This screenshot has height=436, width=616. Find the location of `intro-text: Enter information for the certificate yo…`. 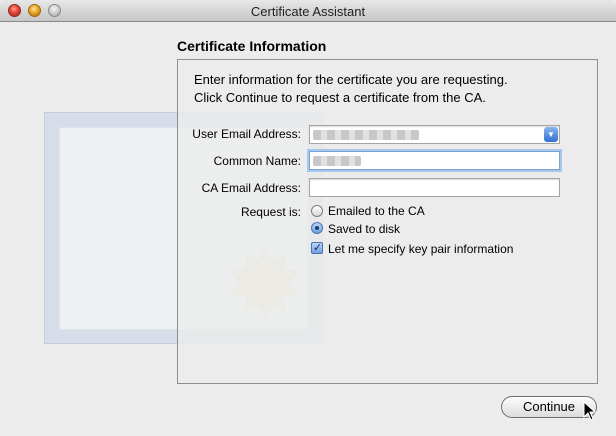

intro-text: Enter information for the certificate yo… is located at coordinates (392, 89).